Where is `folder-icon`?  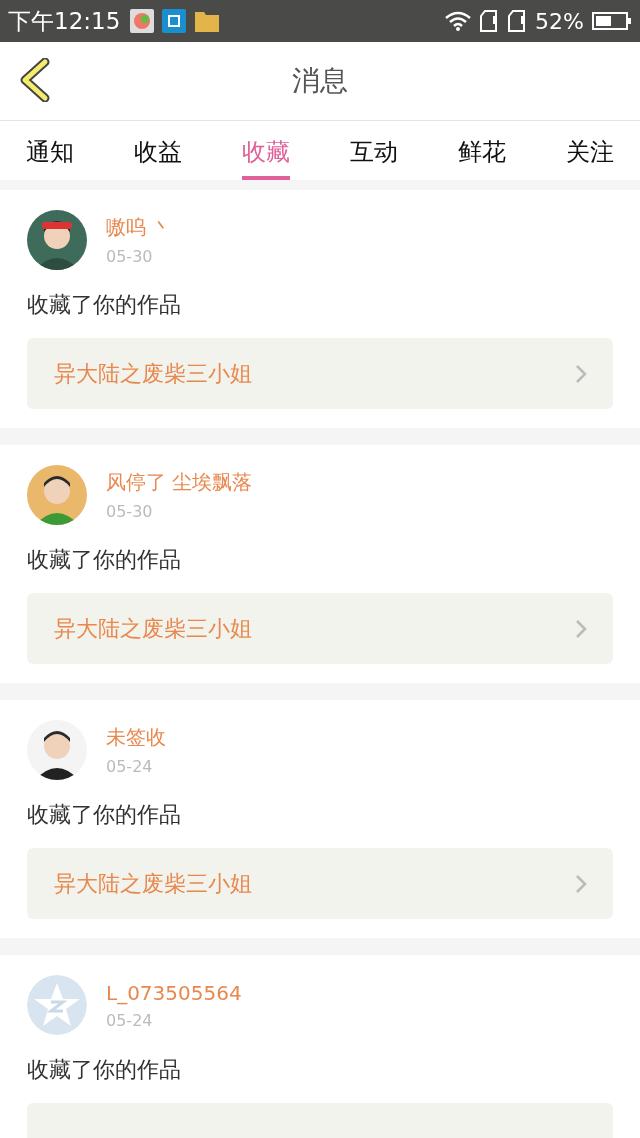
folder-icon is located at coordinates (207, 21).